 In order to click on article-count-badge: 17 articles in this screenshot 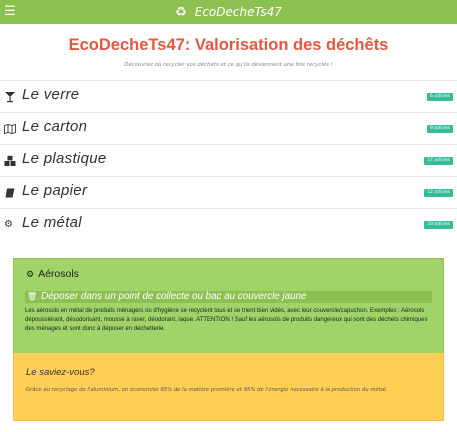, I will do `click(438, 161)`.